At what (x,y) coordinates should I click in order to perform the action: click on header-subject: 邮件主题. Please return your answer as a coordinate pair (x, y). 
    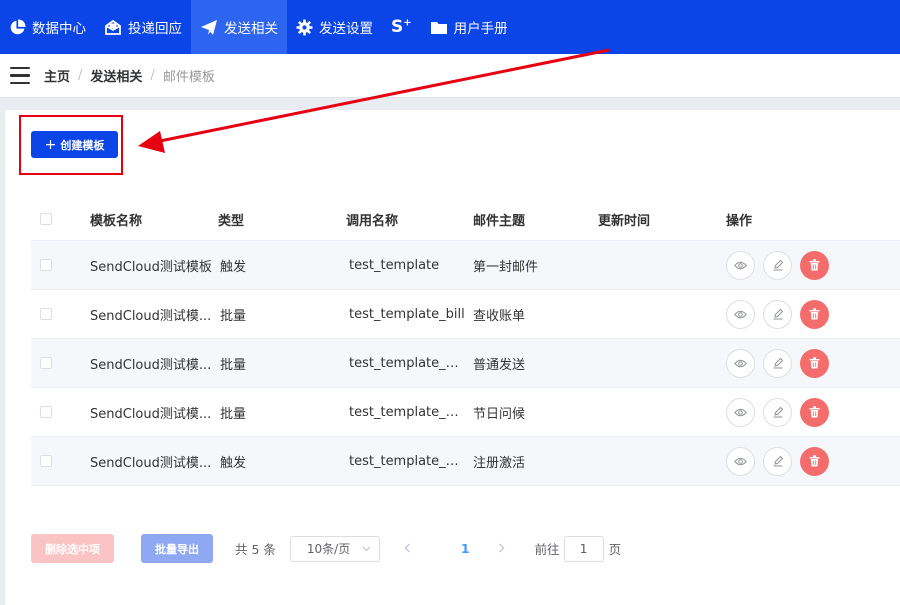
    Looking at the image, I should click on (499, 221).